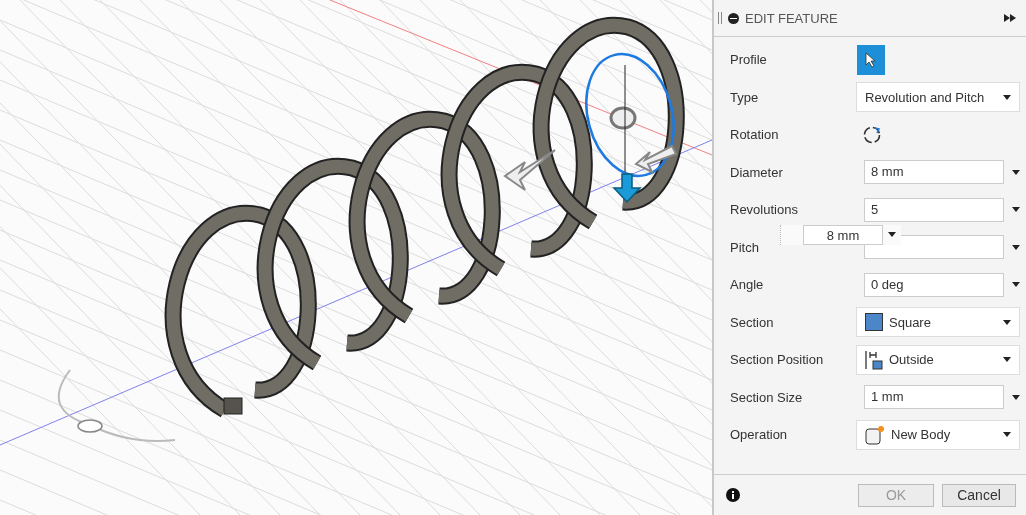 The image size is (1026, 515). What do you see at coordinates (752, 322) in the screenshot?
I see `field-label: Section` at bounding box center [752, 322].